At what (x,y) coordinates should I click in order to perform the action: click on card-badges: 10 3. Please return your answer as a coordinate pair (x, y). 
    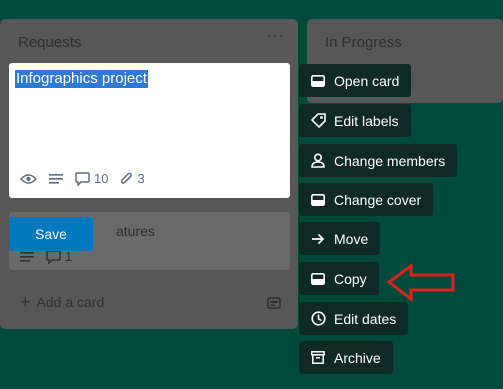
    Looking at the image, I should click on (82, 178).